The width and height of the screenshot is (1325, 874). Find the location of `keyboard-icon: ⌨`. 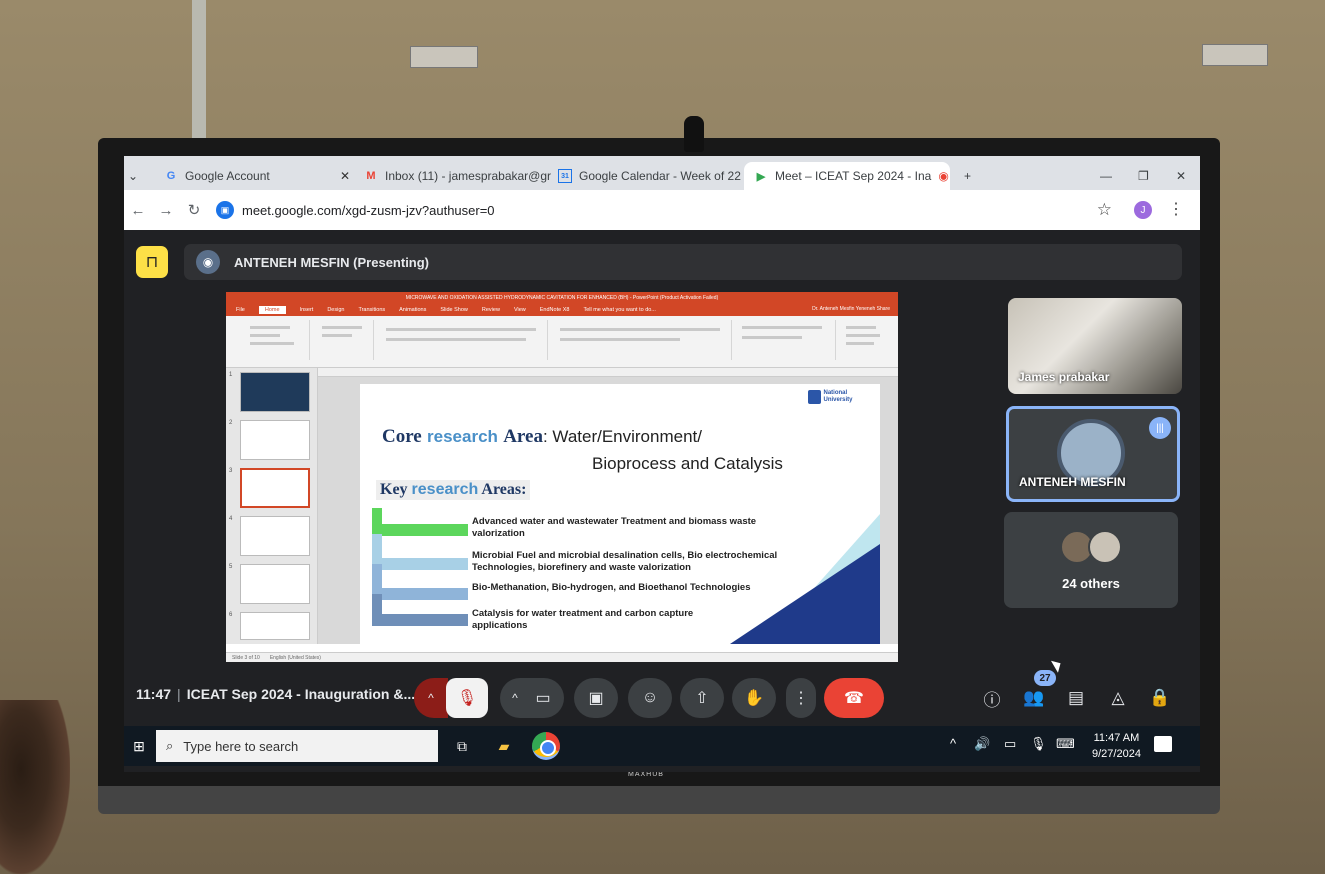

keyboard-icon: ⌨ is located at coordinates (1065, 744).